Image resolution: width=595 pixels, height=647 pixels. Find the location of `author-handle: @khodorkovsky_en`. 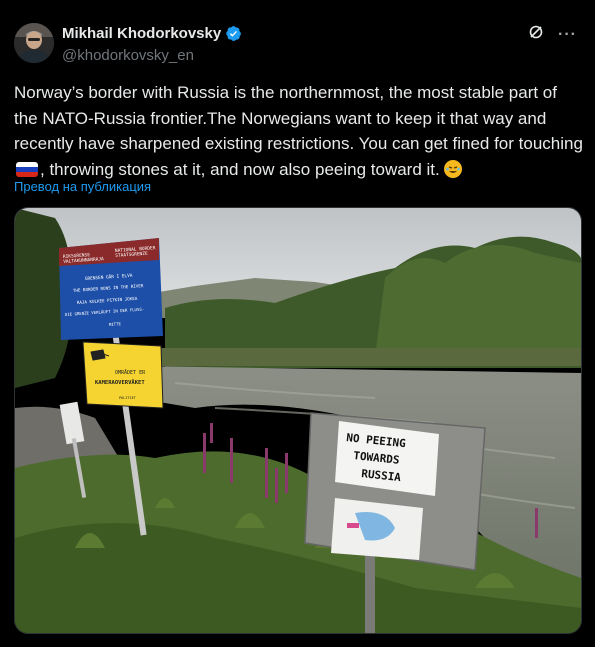

author-handle: @khodorkovsky_en is located at coordinates (128, 55).